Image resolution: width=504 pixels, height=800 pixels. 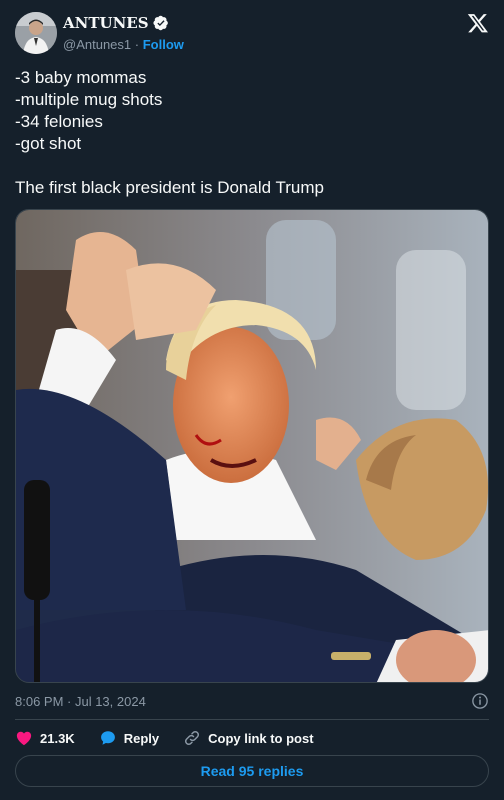 I want to click on like-button: 21.3K, so click(x=45, y=738).